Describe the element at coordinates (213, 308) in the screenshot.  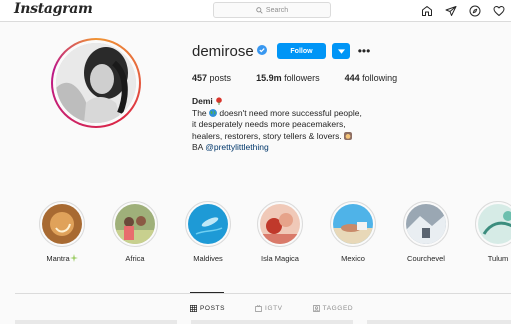
I see `tab-label: POSTS` at that location.